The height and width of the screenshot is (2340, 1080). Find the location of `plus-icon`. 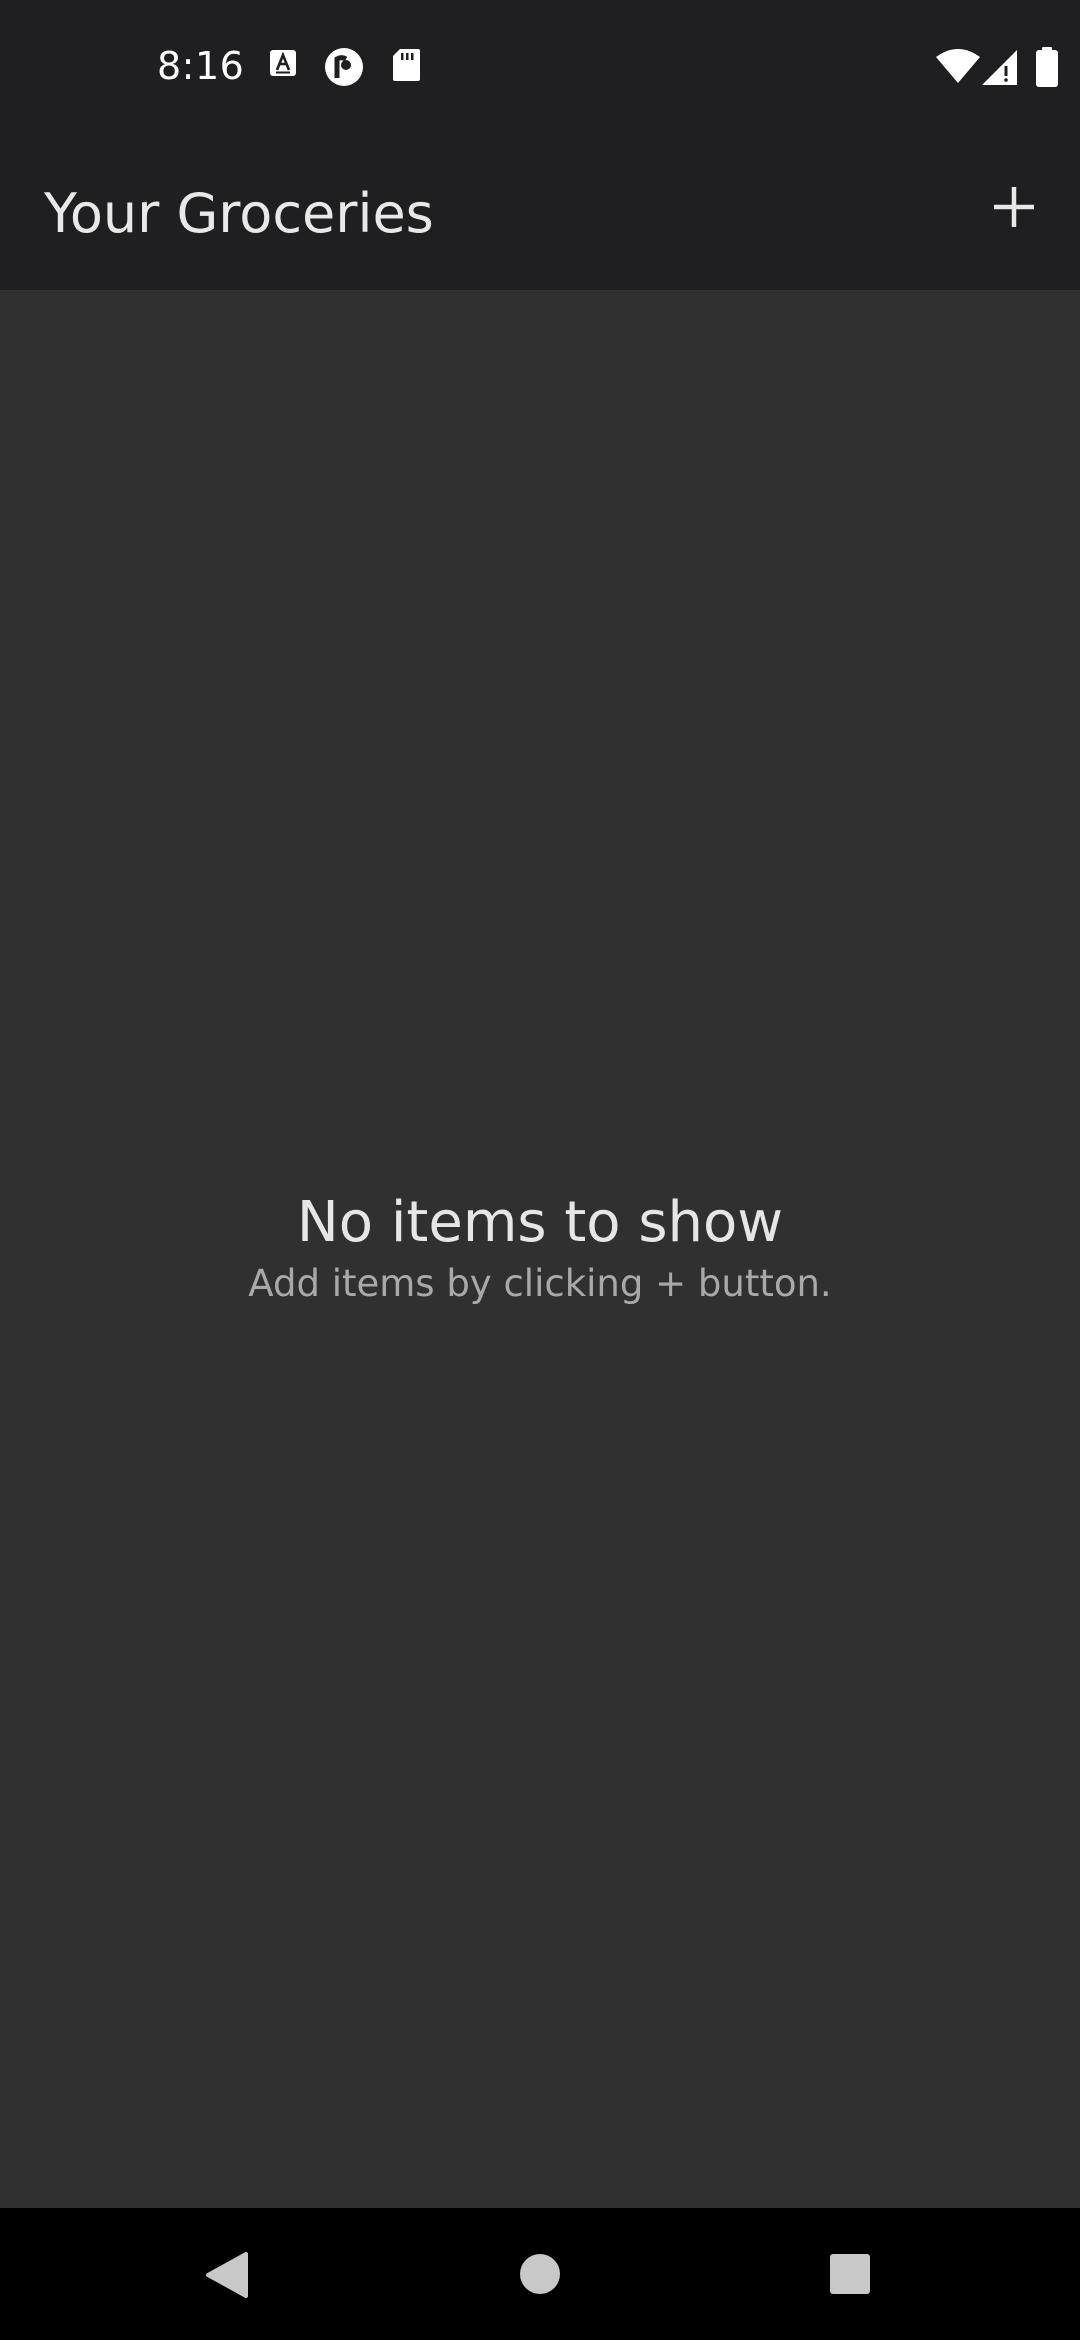

plus-icon is located at coordinates (1014, 207).